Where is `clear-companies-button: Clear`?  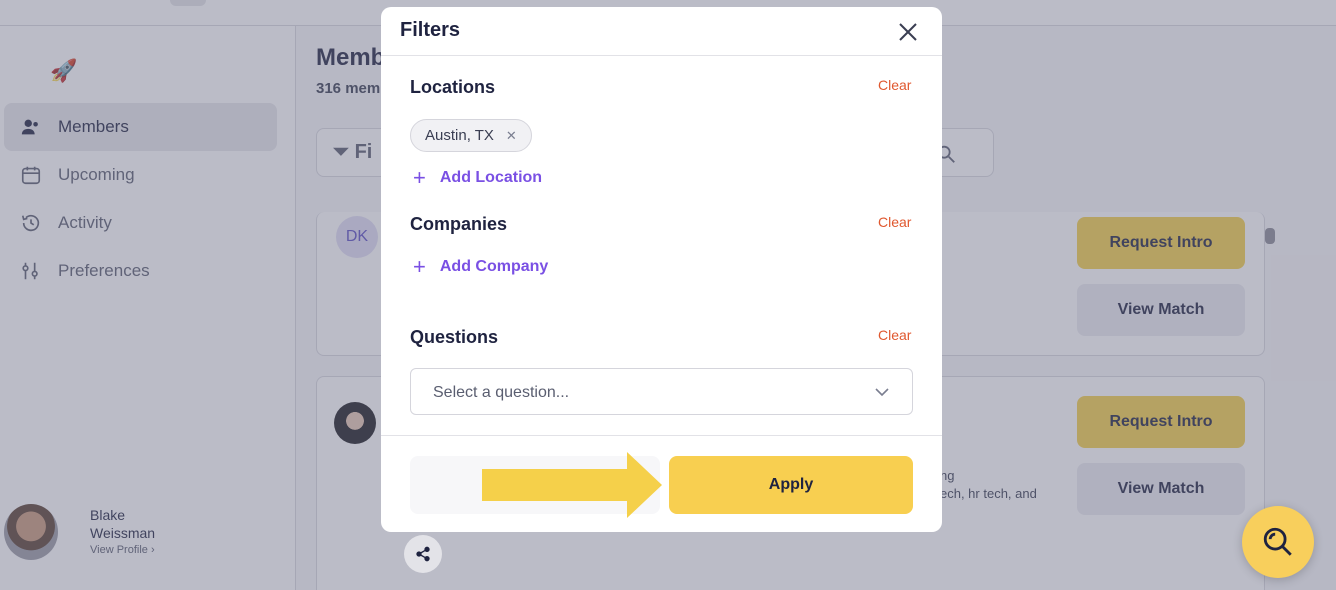
clear-companies-button: Clear is located at coordinates (894, 222).